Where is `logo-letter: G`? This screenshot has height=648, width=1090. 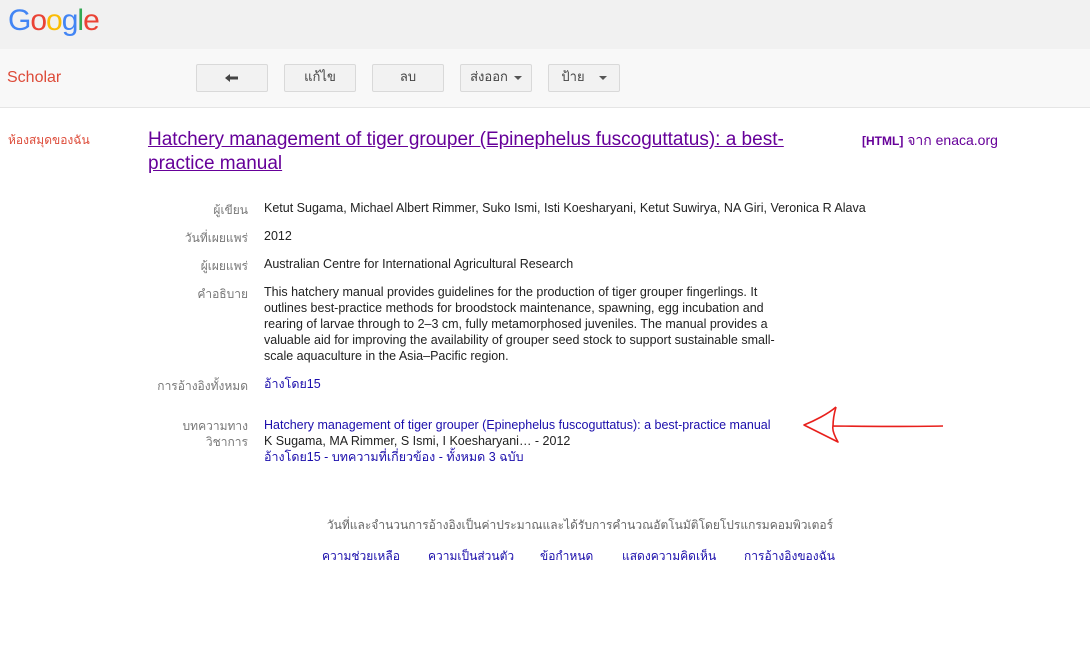 logo-letter: G is located at coordinates (19, 20).